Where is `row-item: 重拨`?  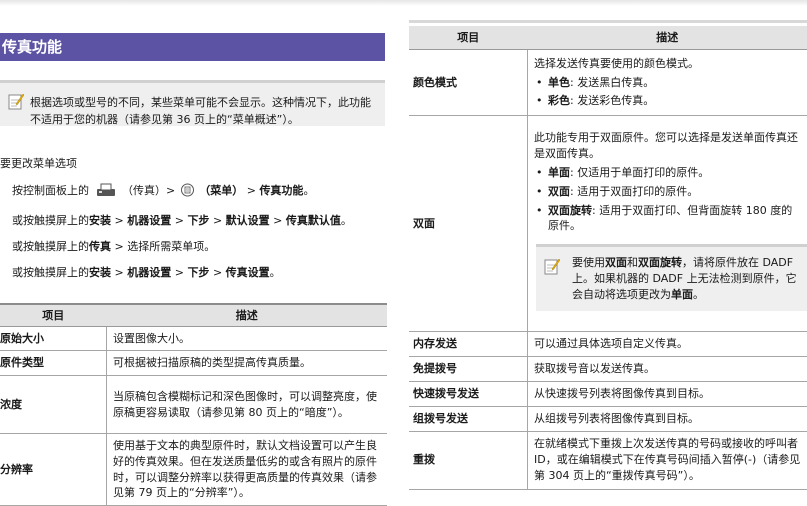 row-item: 重拨 is located at coordinates (468, 460).